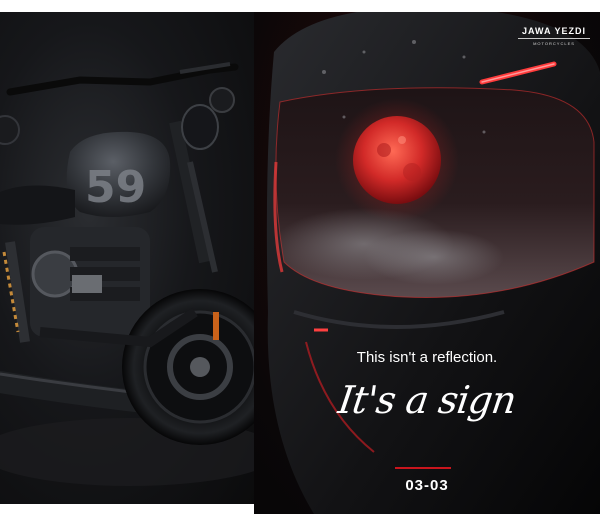 The height and width of the screenshot is (514, 600). Describe the element at coordinates (553, 31) in the screenshot. I see `brand-name: JAWA YEZDI` at that location.